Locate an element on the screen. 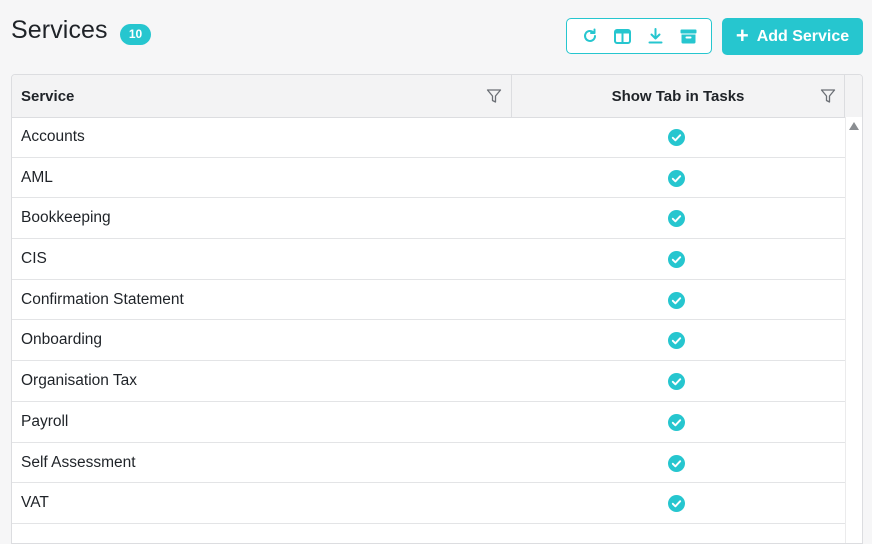 Image resolution: width=872 pixels, height=544 pixels. add-service-label: Add Service is located at coordinates (803, 36).